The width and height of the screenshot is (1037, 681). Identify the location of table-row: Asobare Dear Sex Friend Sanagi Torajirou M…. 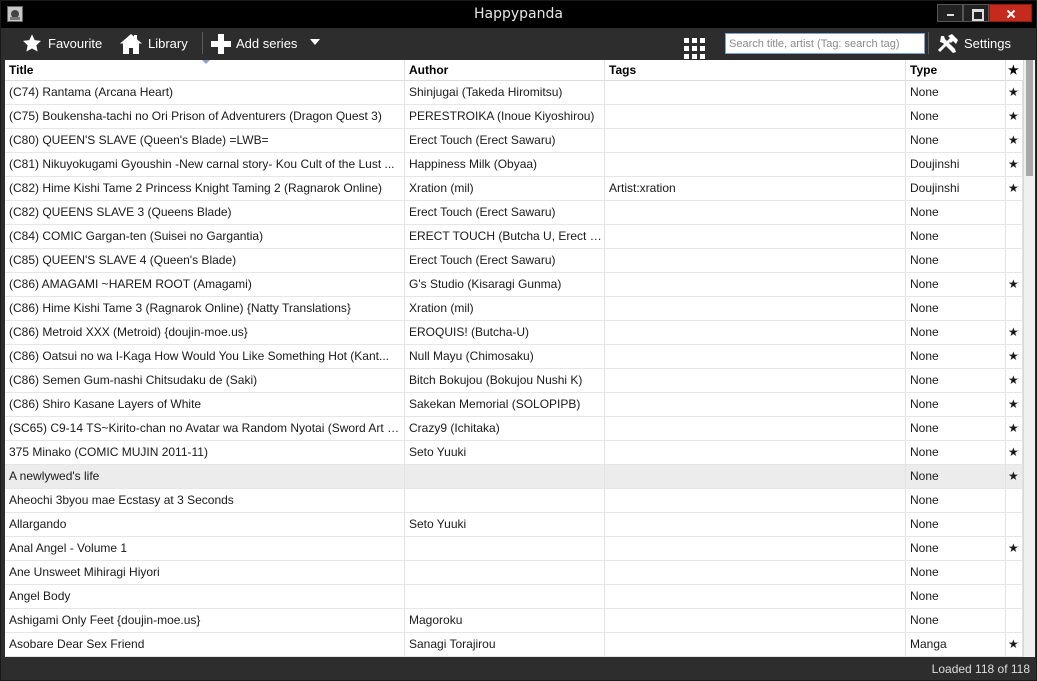
(514, 645).